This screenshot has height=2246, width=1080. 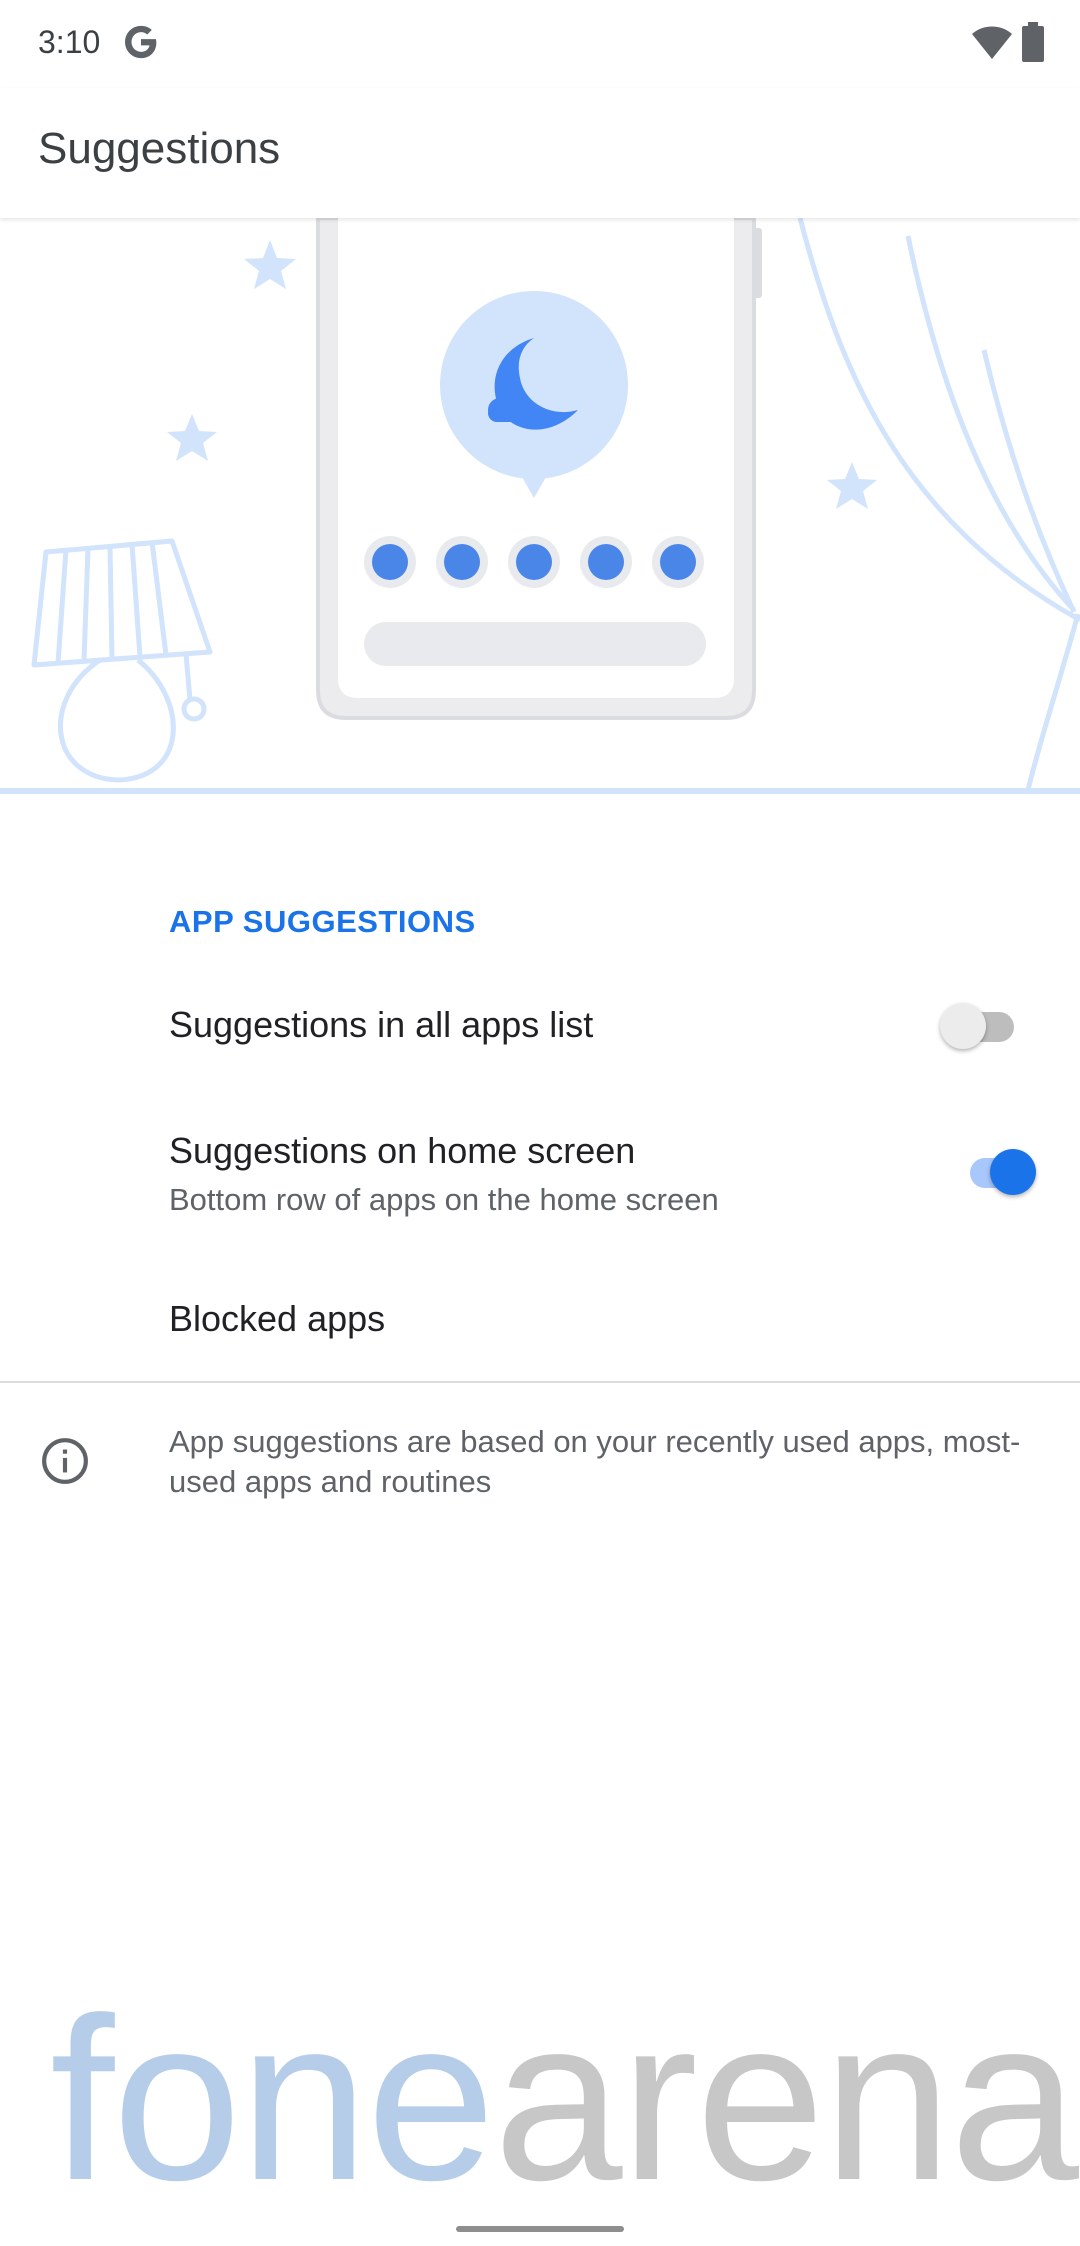 What do you see at coordinates (159, 148) in the screenshot?
I see `page-title: Suggestions` at bounding box center [159, 148].